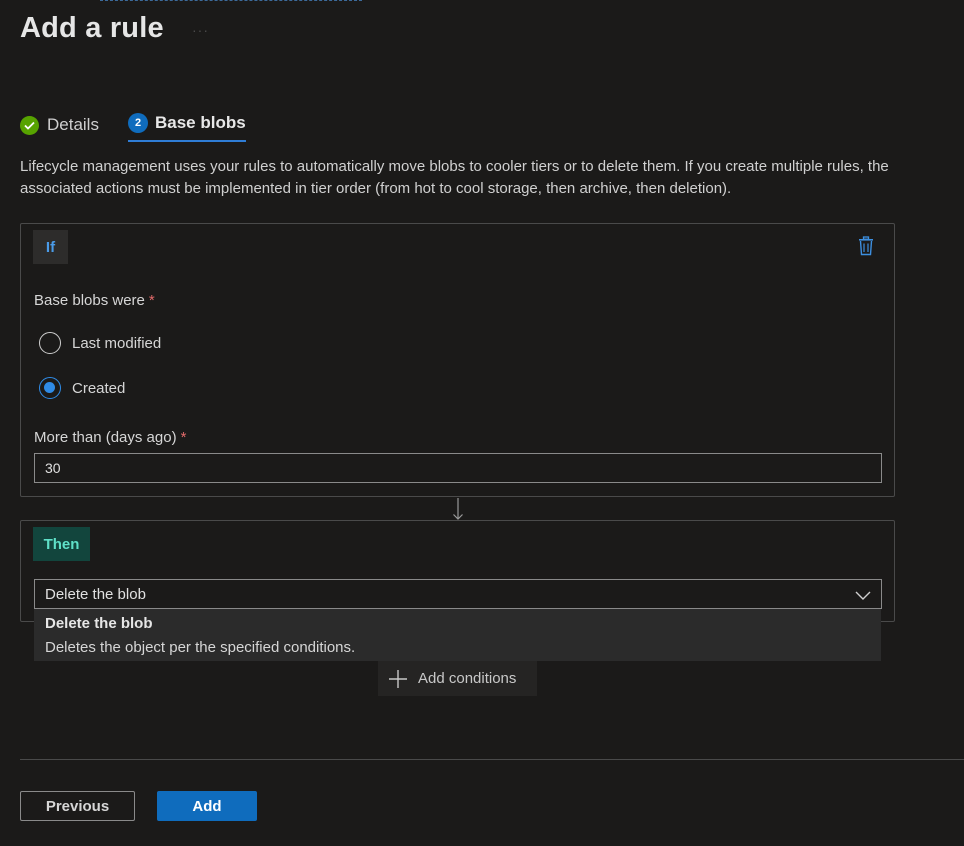  Describe the element at coordinates (492, 759) in the screenshot. I see `footer-divider` at that location.